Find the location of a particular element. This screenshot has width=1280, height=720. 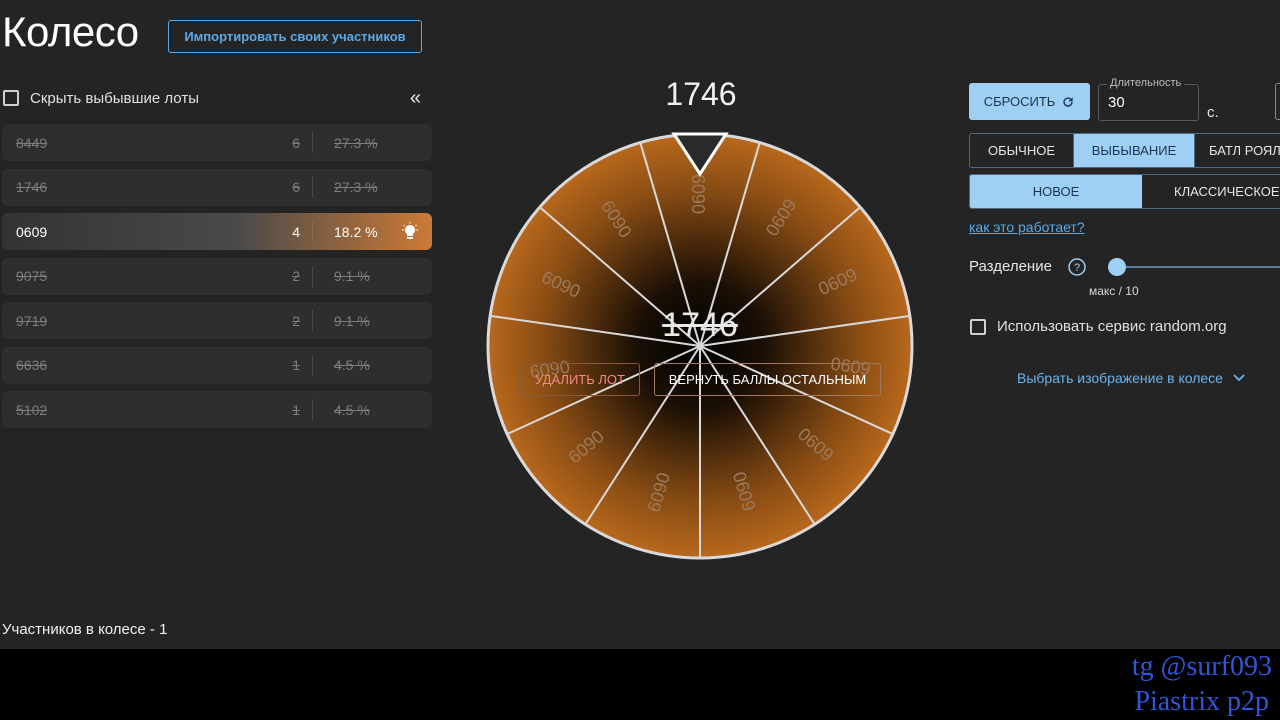

lot-row: 6636 1 4.5 % is located at coordinates (217, 365).